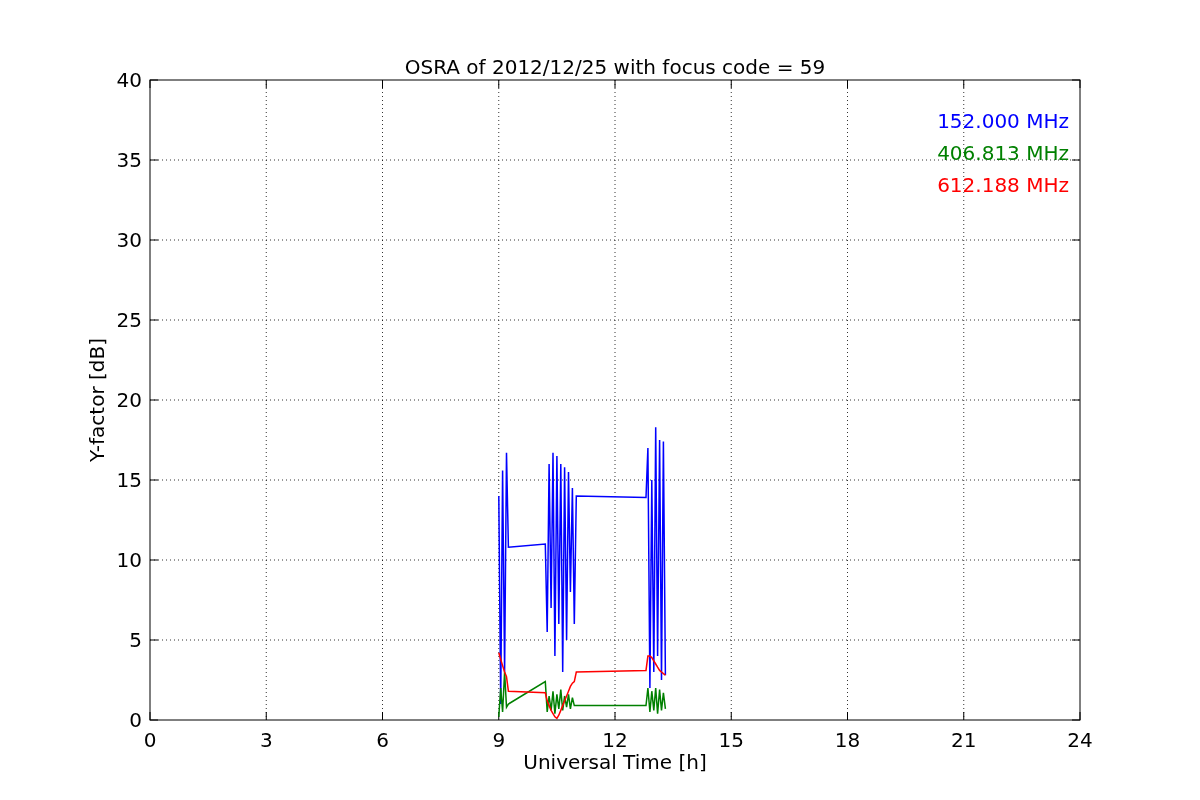 The width and height of the screenshot is (1200, 800). I want to click on y-tick-label: 10, so click(129, 560).